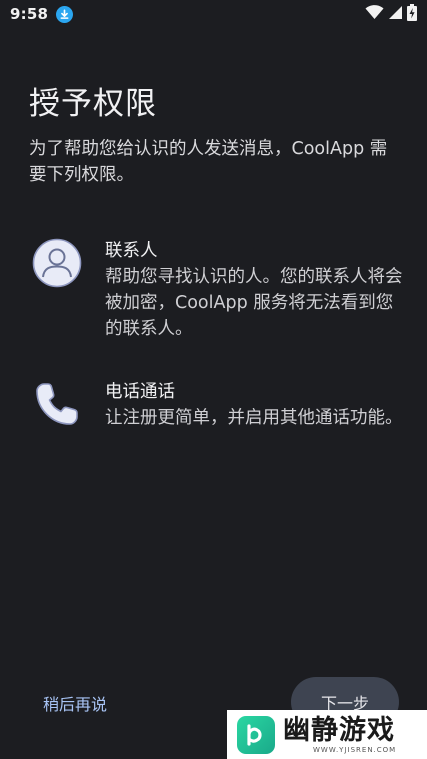 The width and height of the screenshot is (427, 759). What do you see at coordinates (29, 14) in the screenshot?
I see `status-time: 9:58` at bounding box center [29, 14].